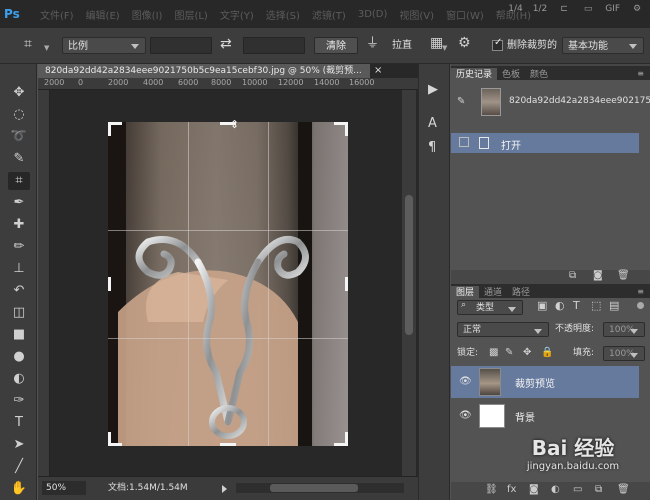 This screenshot has width=650, height=500. What do you see at coordinates (598, 275) in the screenshot?
I see `snapshot-camera-icon: ◙` at bounding box center [598, 275].